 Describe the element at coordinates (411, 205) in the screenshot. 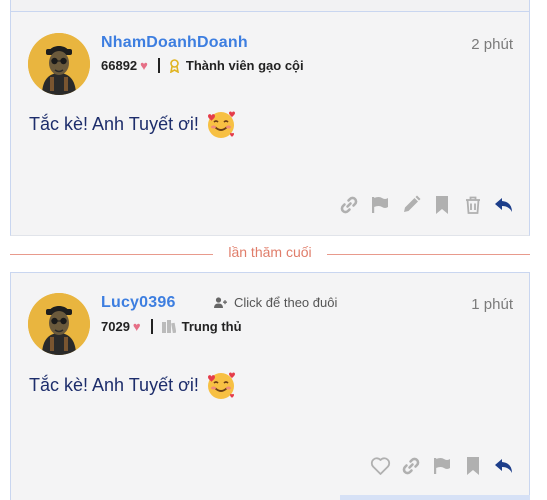

I see `pencil-icon` at that location.